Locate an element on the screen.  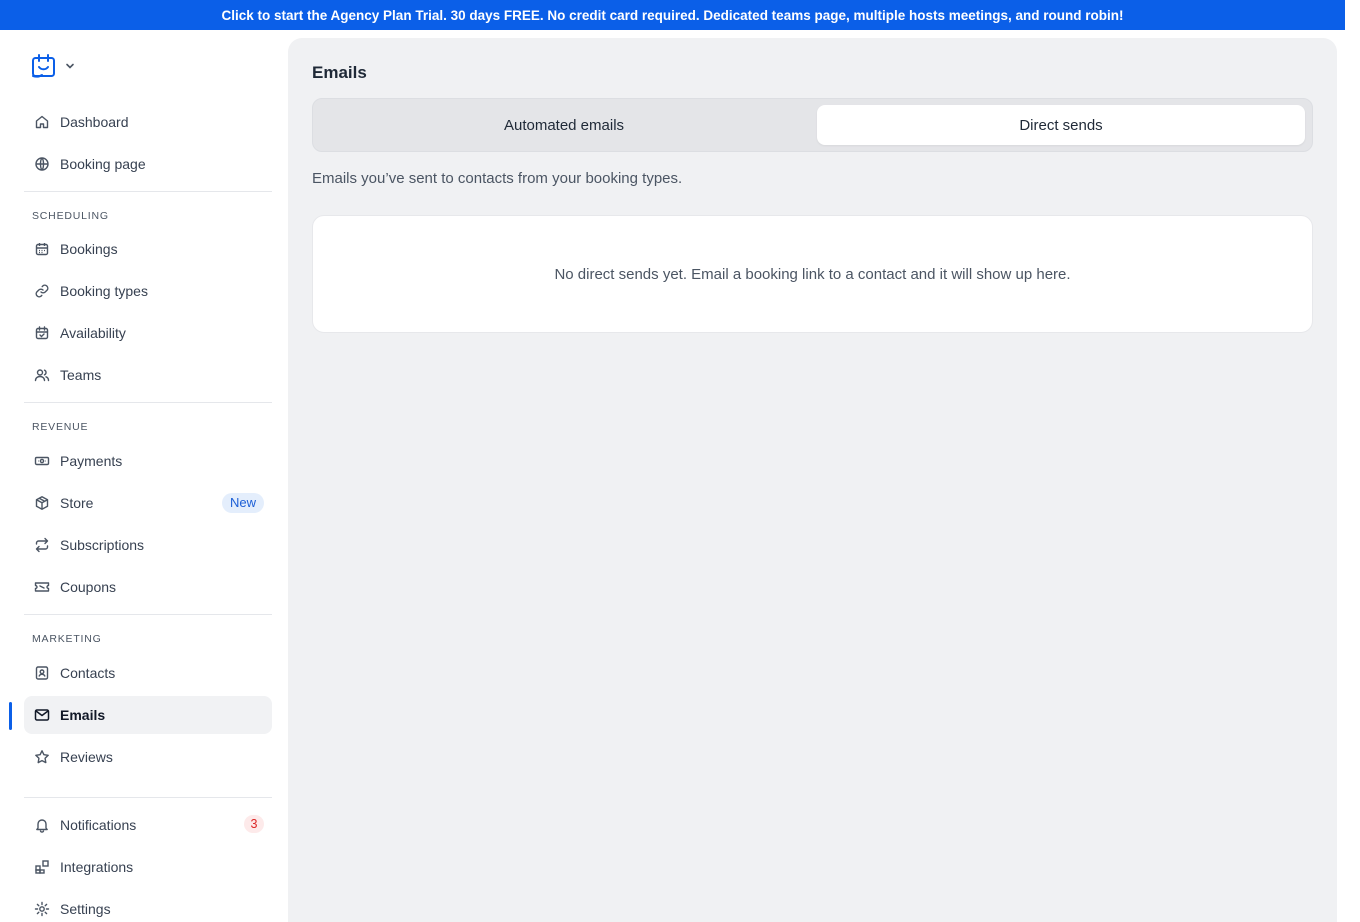
sidebar-item-label: Bookings is located at coordinates (89, 249).